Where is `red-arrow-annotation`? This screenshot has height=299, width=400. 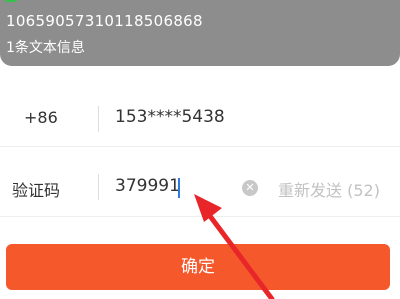 red-arrow-annotation is located at coordinates (234, 246).